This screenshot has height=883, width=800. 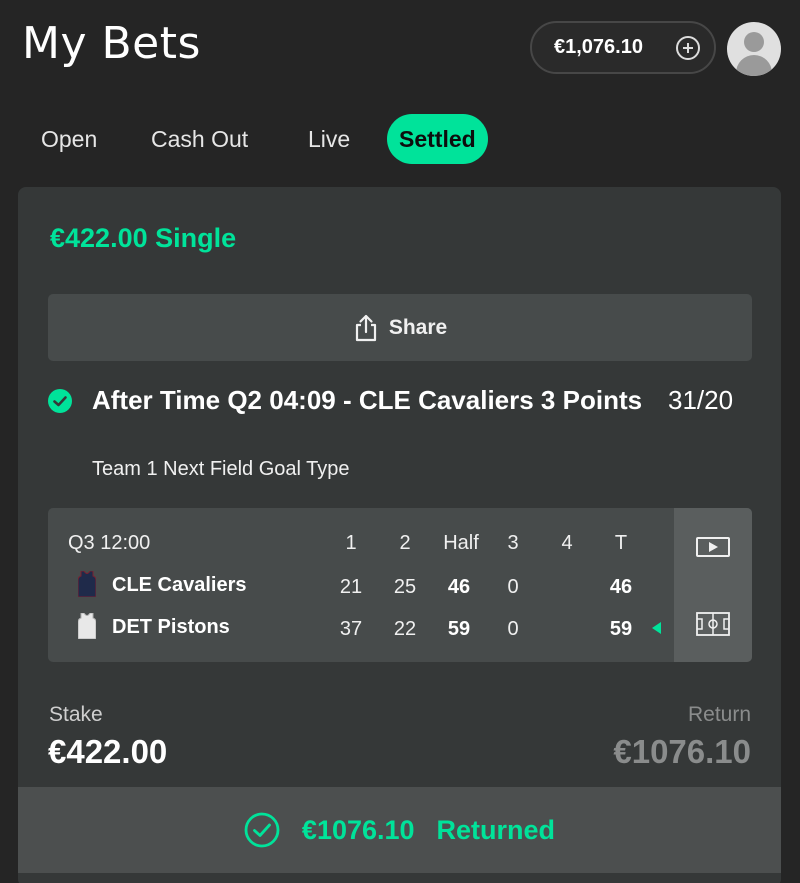 I want to click on column-header: 2, so click(x=405, y=543).